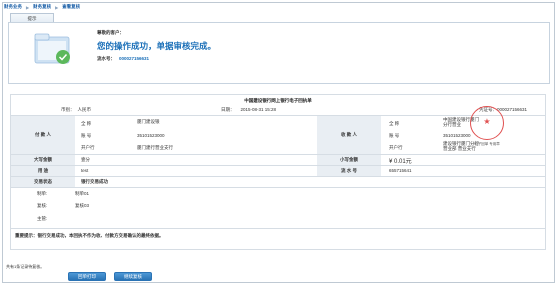 This screenshot has height=285, width=557. I want to click on amount-number-label: 小写金额, so click(349, 160).